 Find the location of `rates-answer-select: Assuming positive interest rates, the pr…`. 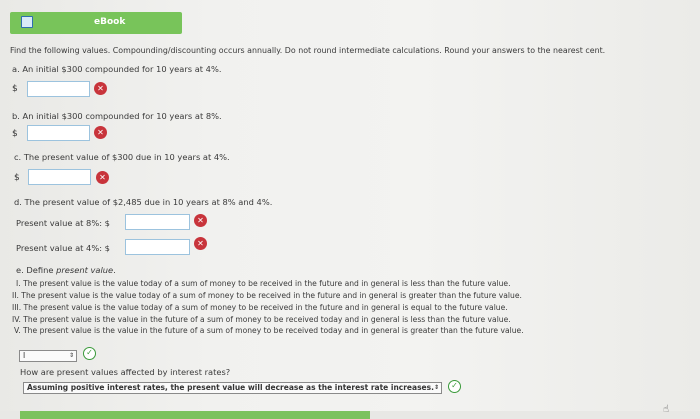

rates-answer-select: Assuming positive interest rates, the pr… is located at coordinates (232, 388).